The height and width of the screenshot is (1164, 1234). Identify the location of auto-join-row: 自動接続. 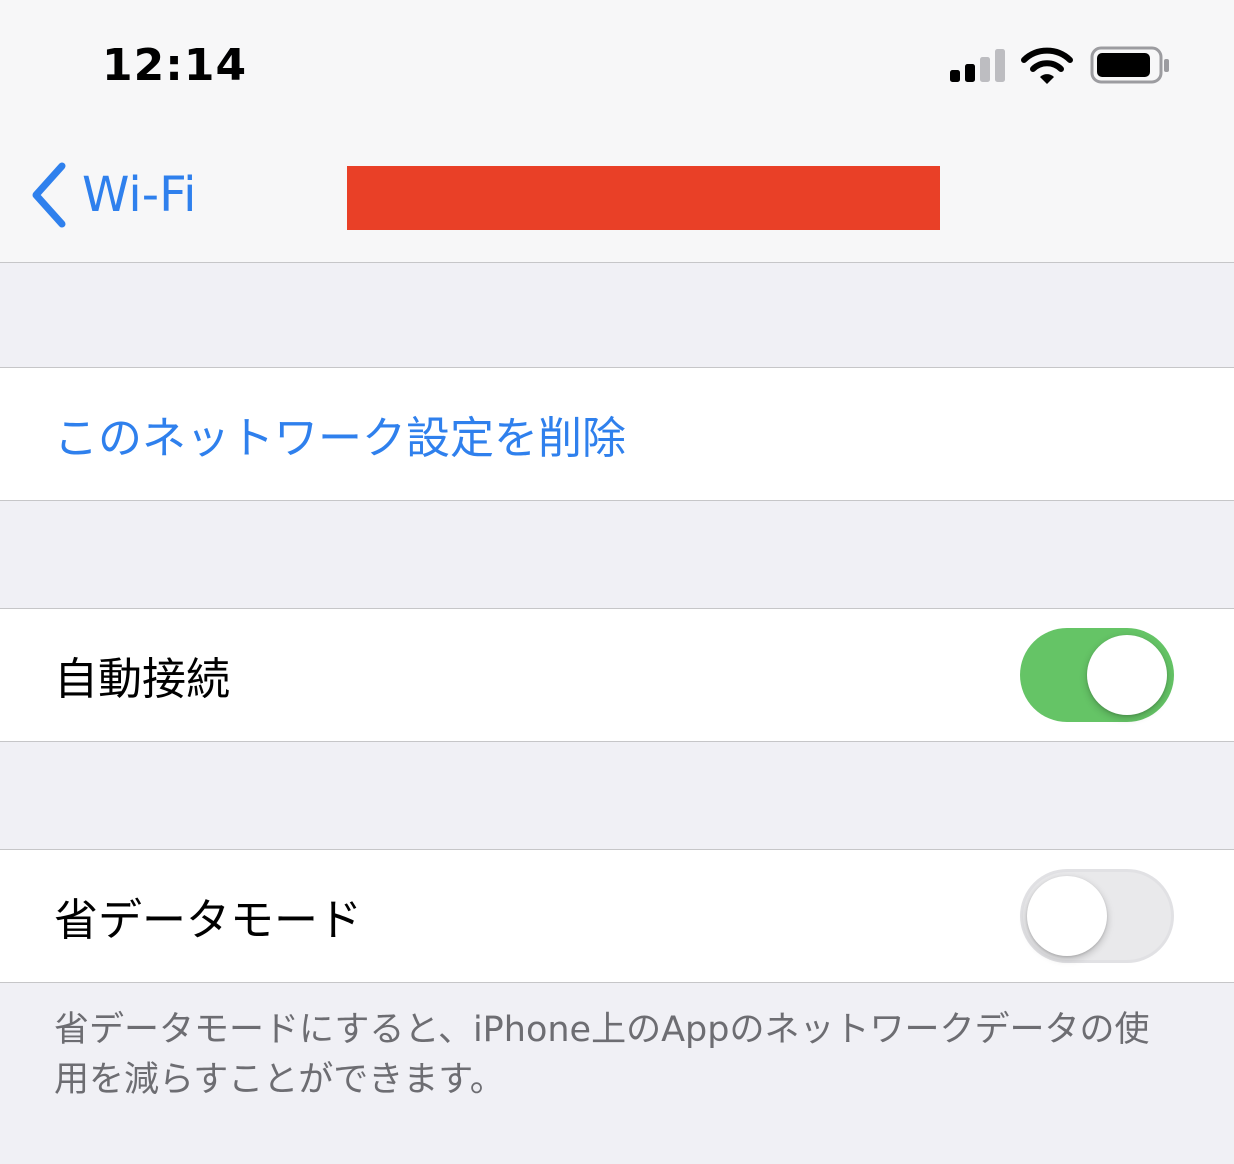
(617, 675).